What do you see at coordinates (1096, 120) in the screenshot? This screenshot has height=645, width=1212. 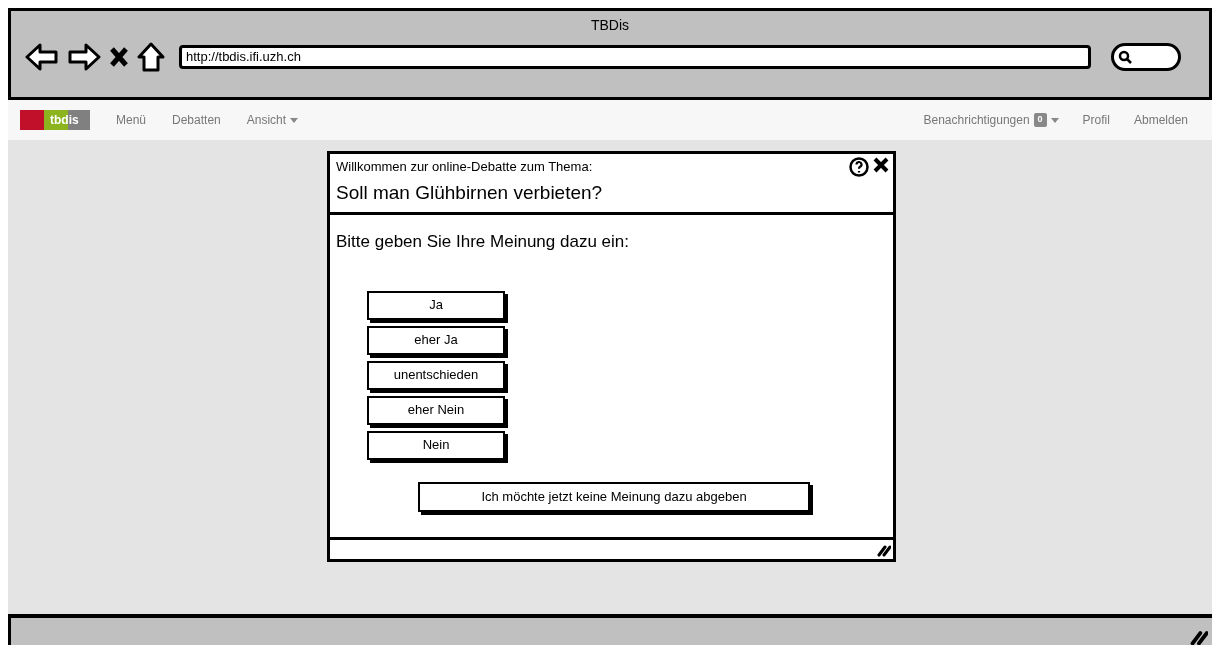 I see `nav-link: Profil` at bounding box center [1096, 120].